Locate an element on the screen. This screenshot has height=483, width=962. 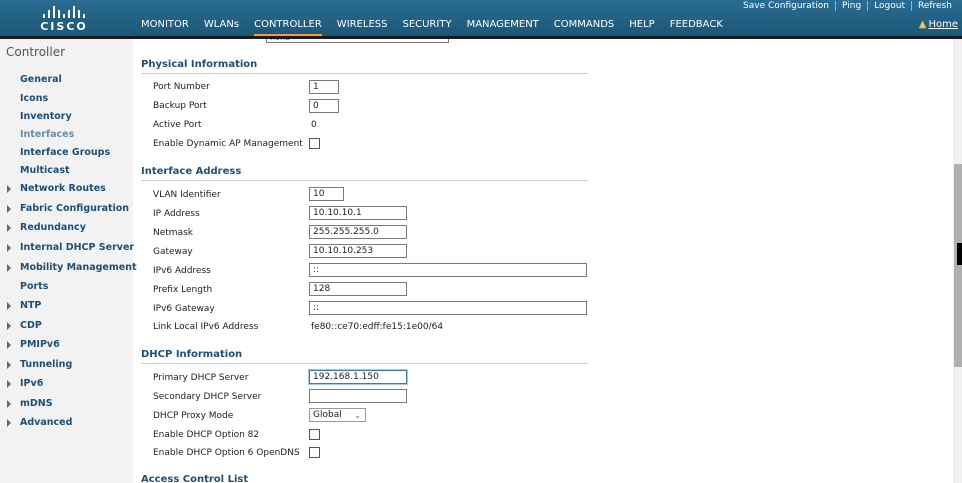
home-label: Home is located at coordinates (943, 24).